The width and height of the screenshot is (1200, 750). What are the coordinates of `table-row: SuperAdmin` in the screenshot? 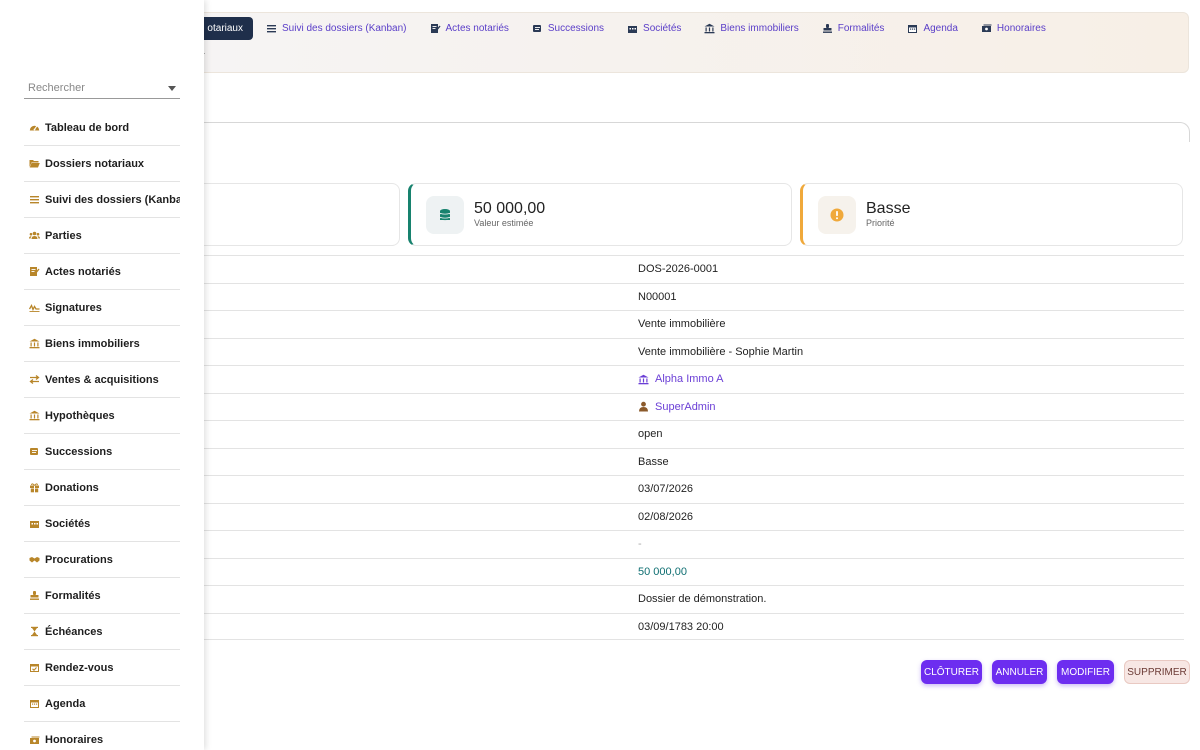 It's located at (690, 406).